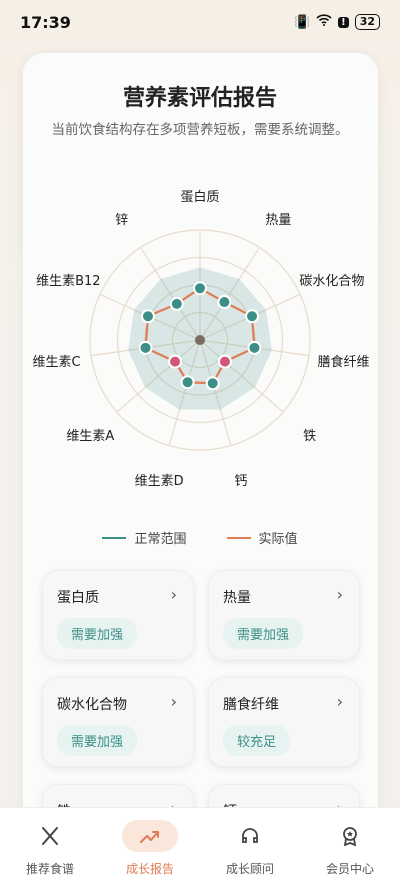  What do you see at coordinates (257, 740) in the screenshot?
I see `nutrient-status-badge: 较充足` at bounding box center [257, 740].